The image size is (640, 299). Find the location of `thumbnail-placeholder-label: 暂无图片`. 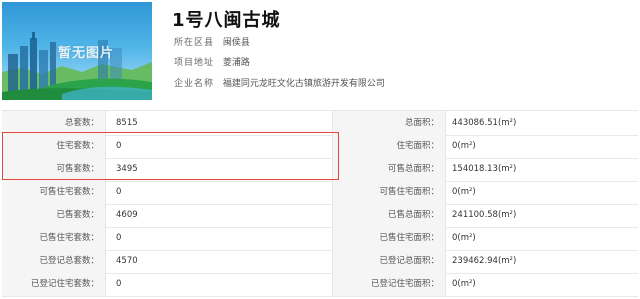

thumbnail-placeholder-label: 暂无图片 is located at coordinates (86, 53).